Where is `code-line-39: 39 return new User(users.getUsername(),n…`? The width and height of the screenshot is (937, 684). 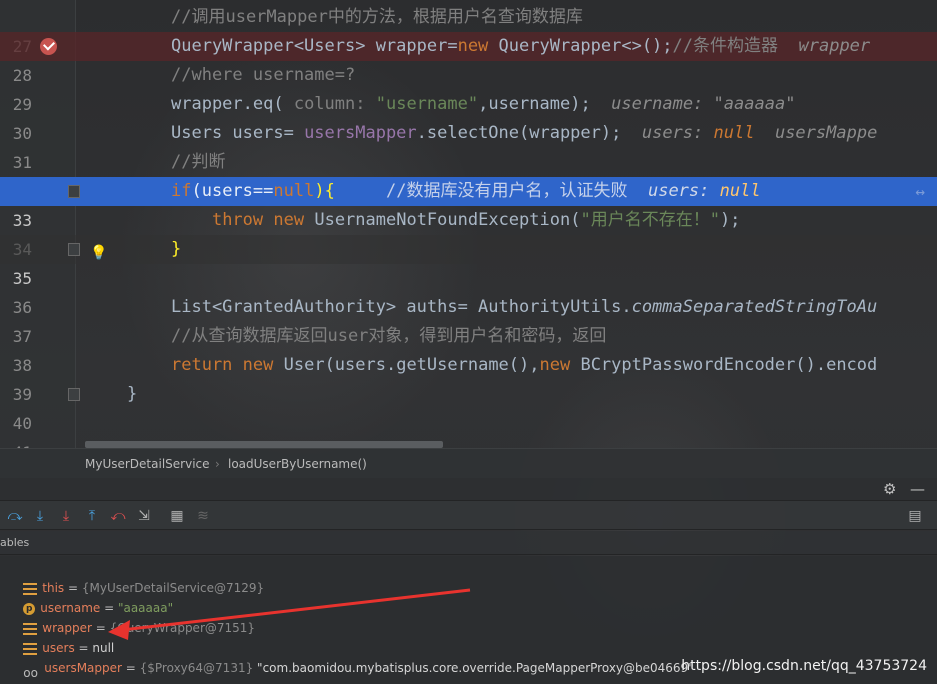 code-line-39: 39 return new User(users.getUsername(),n… is located at coordinates (468, 377).